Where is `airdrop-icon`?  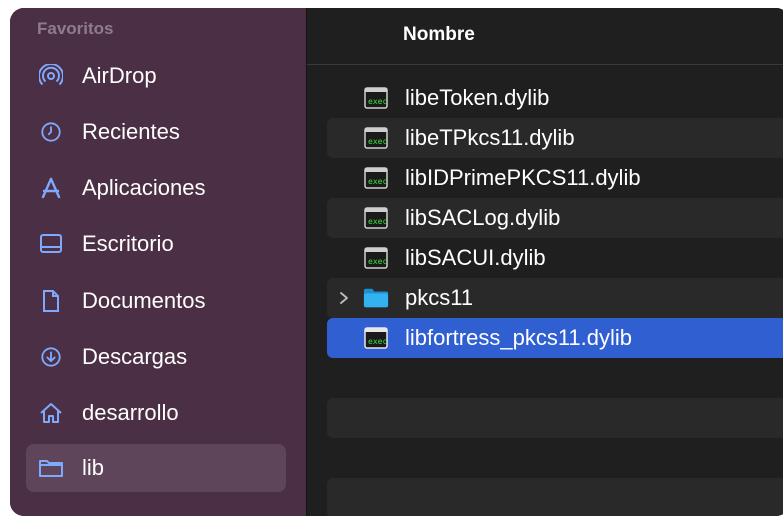 airdrop-icon is located at coordinates (51, 76).